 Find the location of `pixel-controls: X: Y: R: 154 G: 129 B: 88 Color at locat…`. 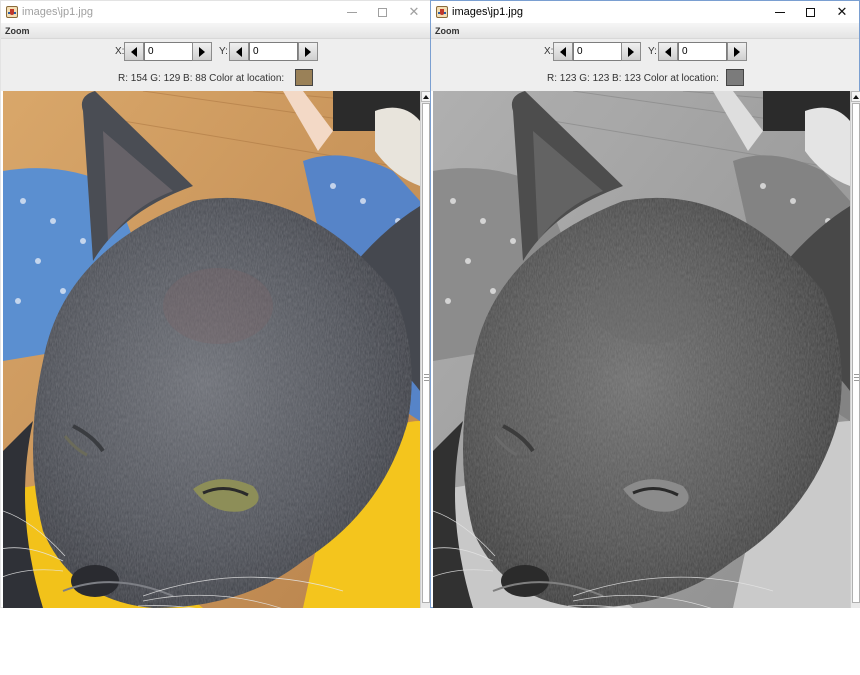

pixel-controls: X: Y: R: 154 G: 129 B: 88 Color at locat… is located at coordinates (216, 65).